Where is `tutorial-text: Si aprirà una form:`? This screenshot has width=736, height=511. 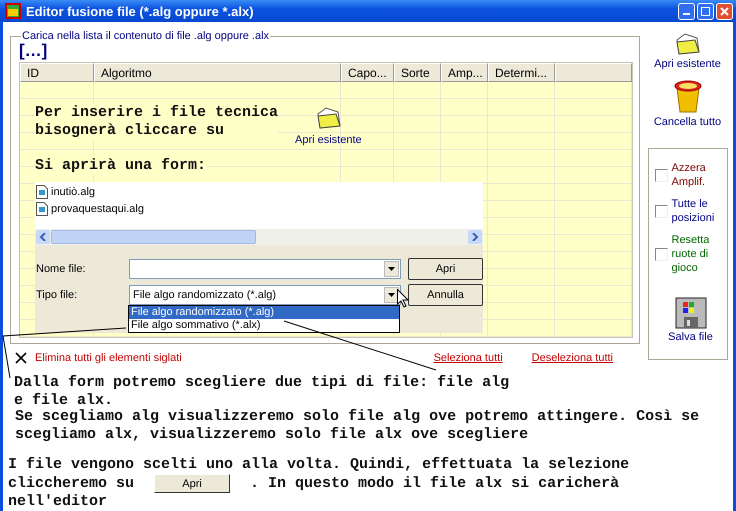 tutorial-text: Si aprirà una form: is located at coordinates (120, 166).